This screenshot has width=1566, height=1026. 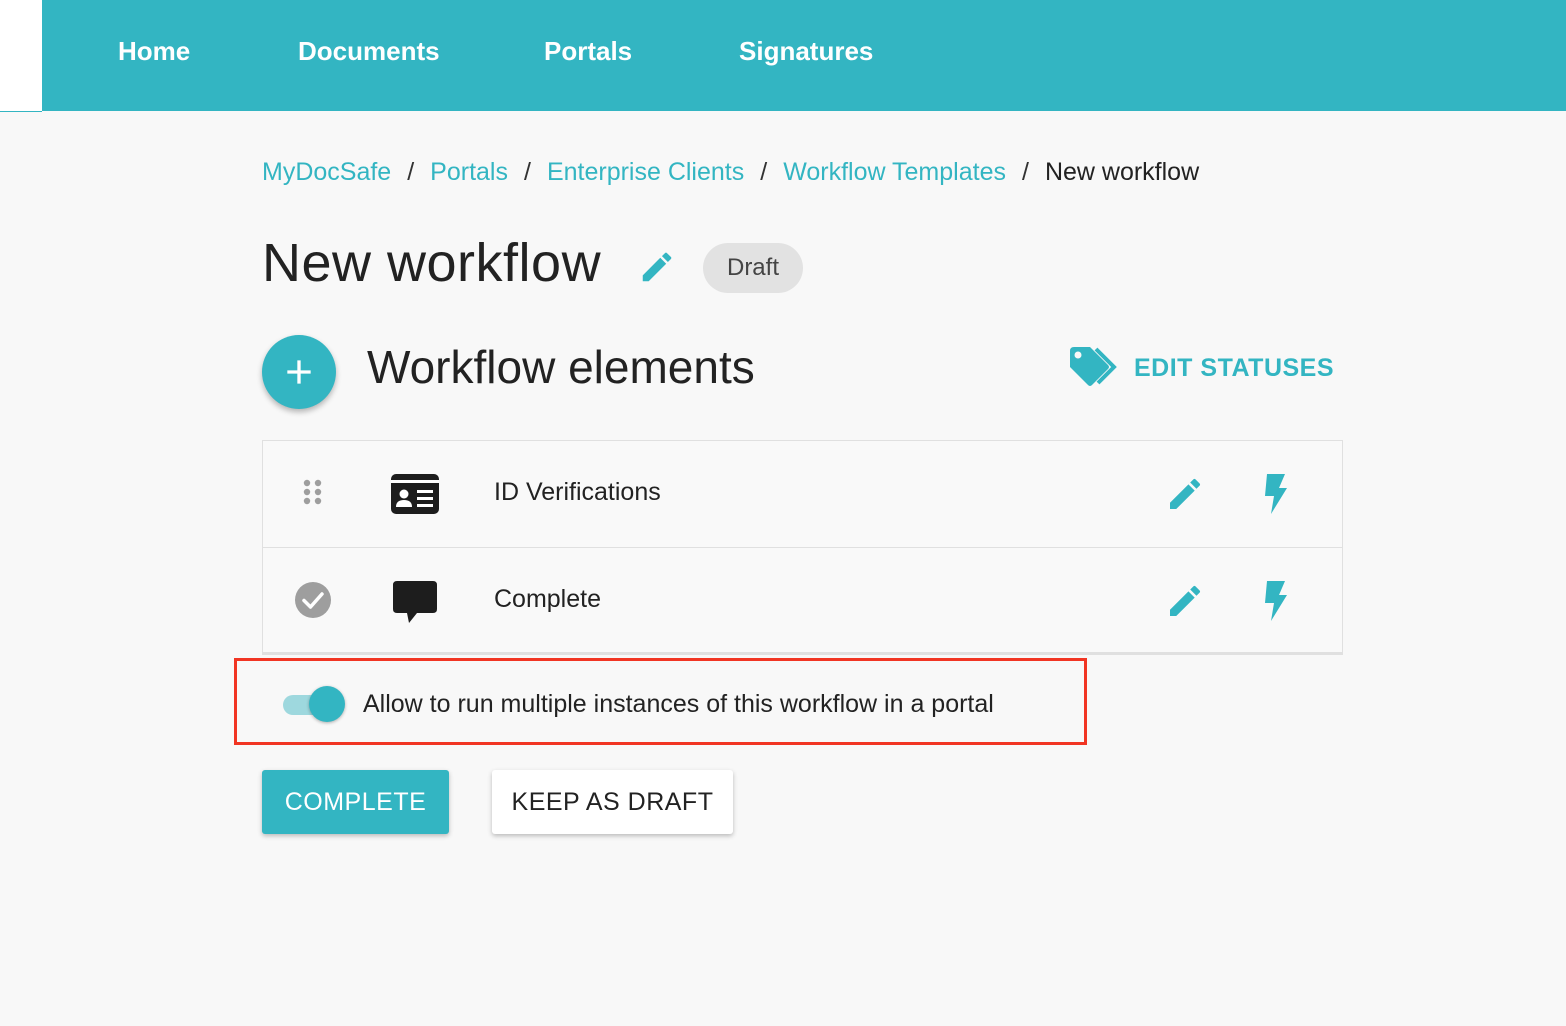 I want to click on multiple-instances-toggle, so click(x=314, y=704).